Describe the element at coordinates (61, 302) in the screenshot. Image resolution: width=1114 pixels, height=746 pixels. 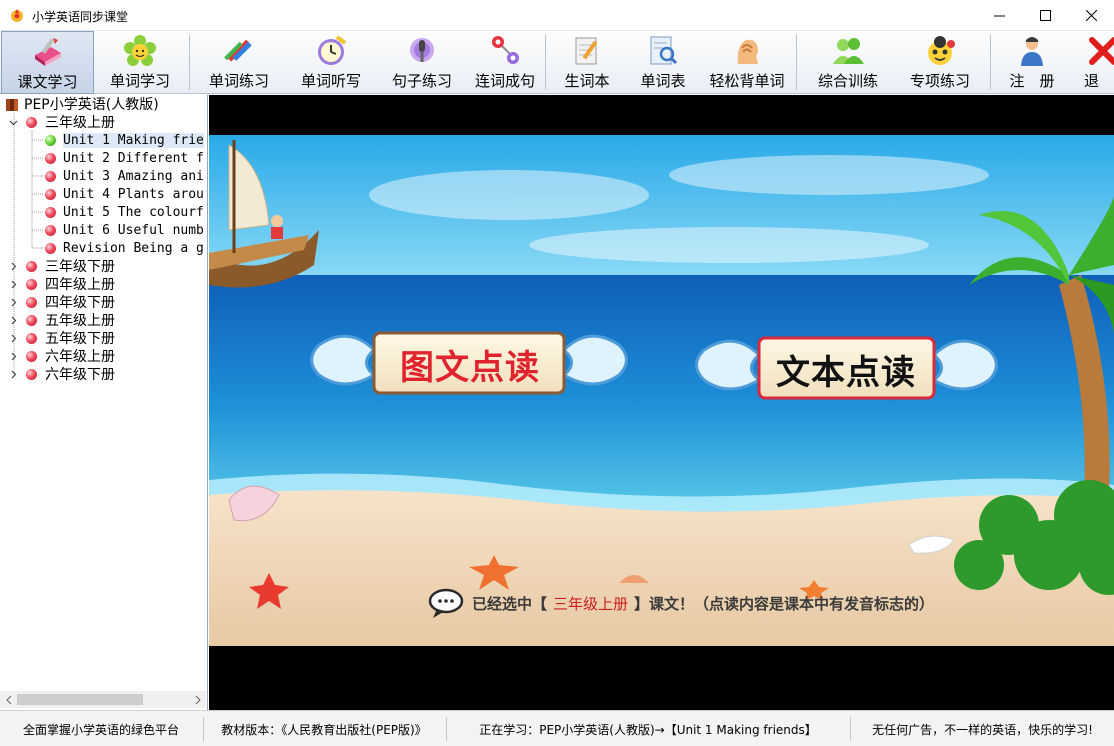
I see `tree-grade-4b: 四年级下册` at that location.